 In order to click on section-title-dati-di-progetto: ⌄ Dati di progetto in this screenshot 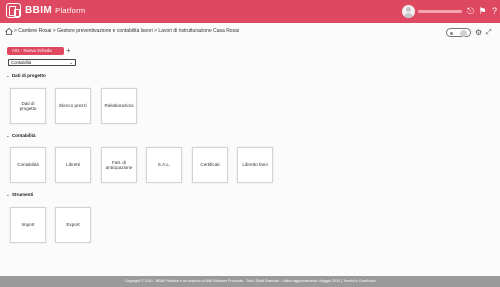, I will do `click(26, 76)`.